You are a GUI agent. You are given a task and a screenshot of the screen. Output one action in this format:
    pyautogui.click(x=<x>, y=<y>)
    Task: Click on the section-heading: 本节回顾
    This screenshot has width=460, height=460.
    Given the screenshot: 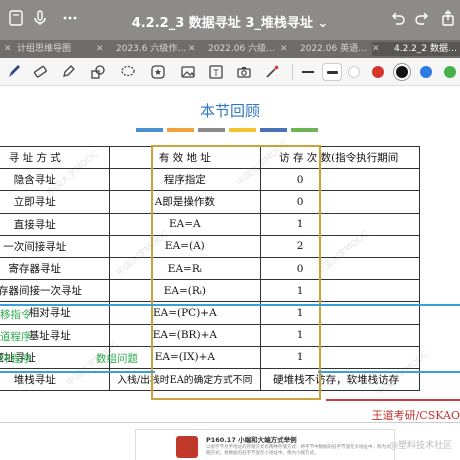 What is the action you would take?
    pyautogui.click(x=229, y=111)
    